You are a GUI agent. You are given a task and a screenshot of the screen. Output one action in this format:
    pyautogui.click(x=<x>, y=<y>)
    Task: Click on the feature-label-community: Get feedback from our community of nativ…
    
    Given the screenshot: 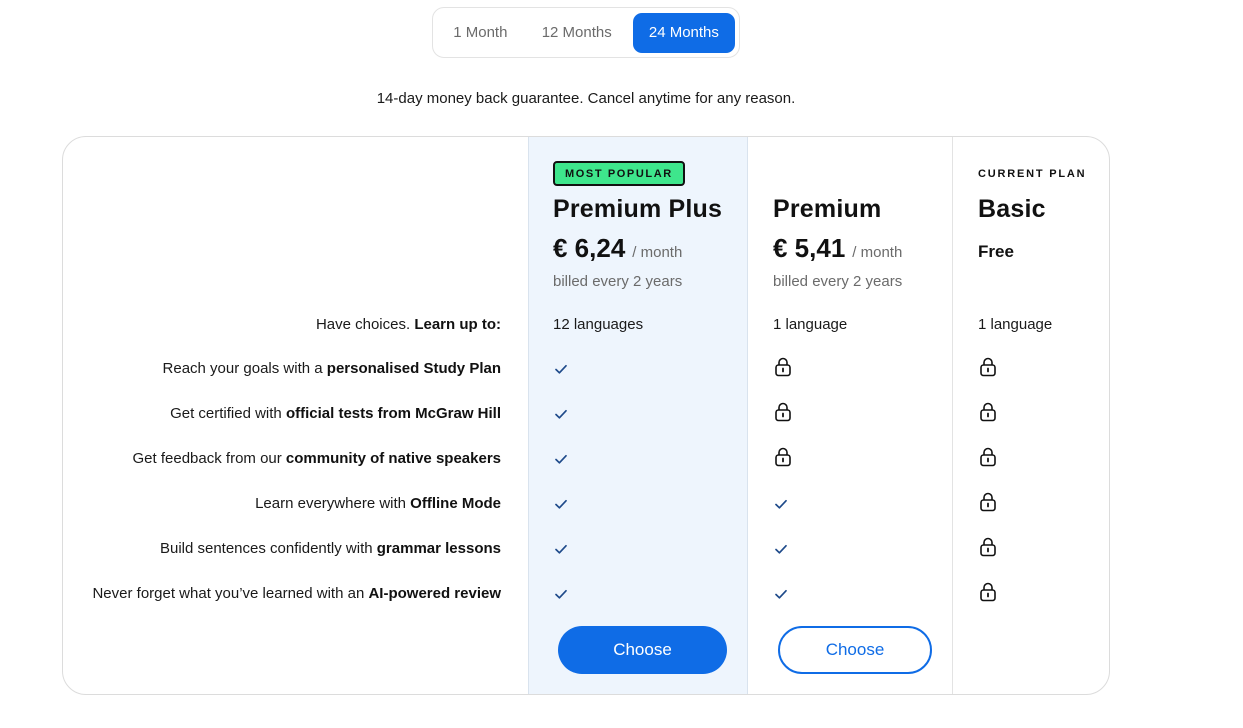 What is the action you would take?
    pyautogui.click(x=316, y=458)
    